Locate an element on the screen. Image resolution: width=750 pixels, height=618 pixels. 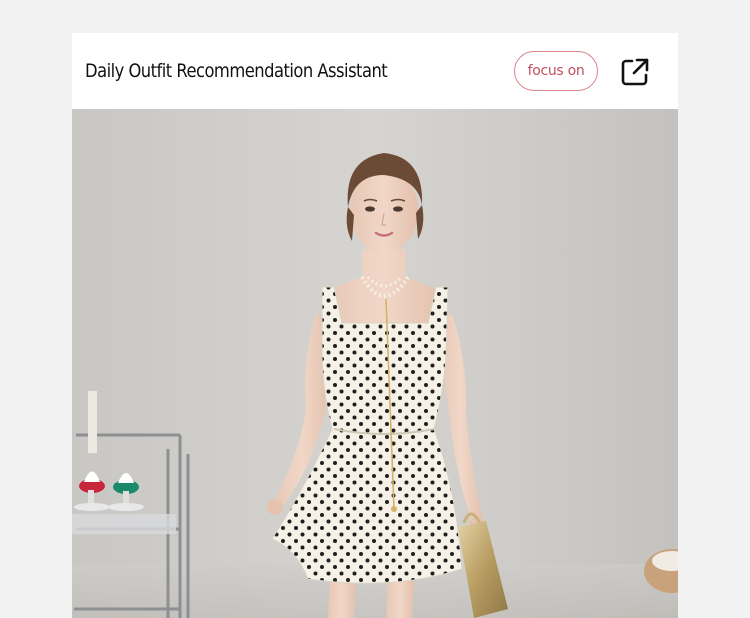
external-link-icon is located at coordinates (635, 72).